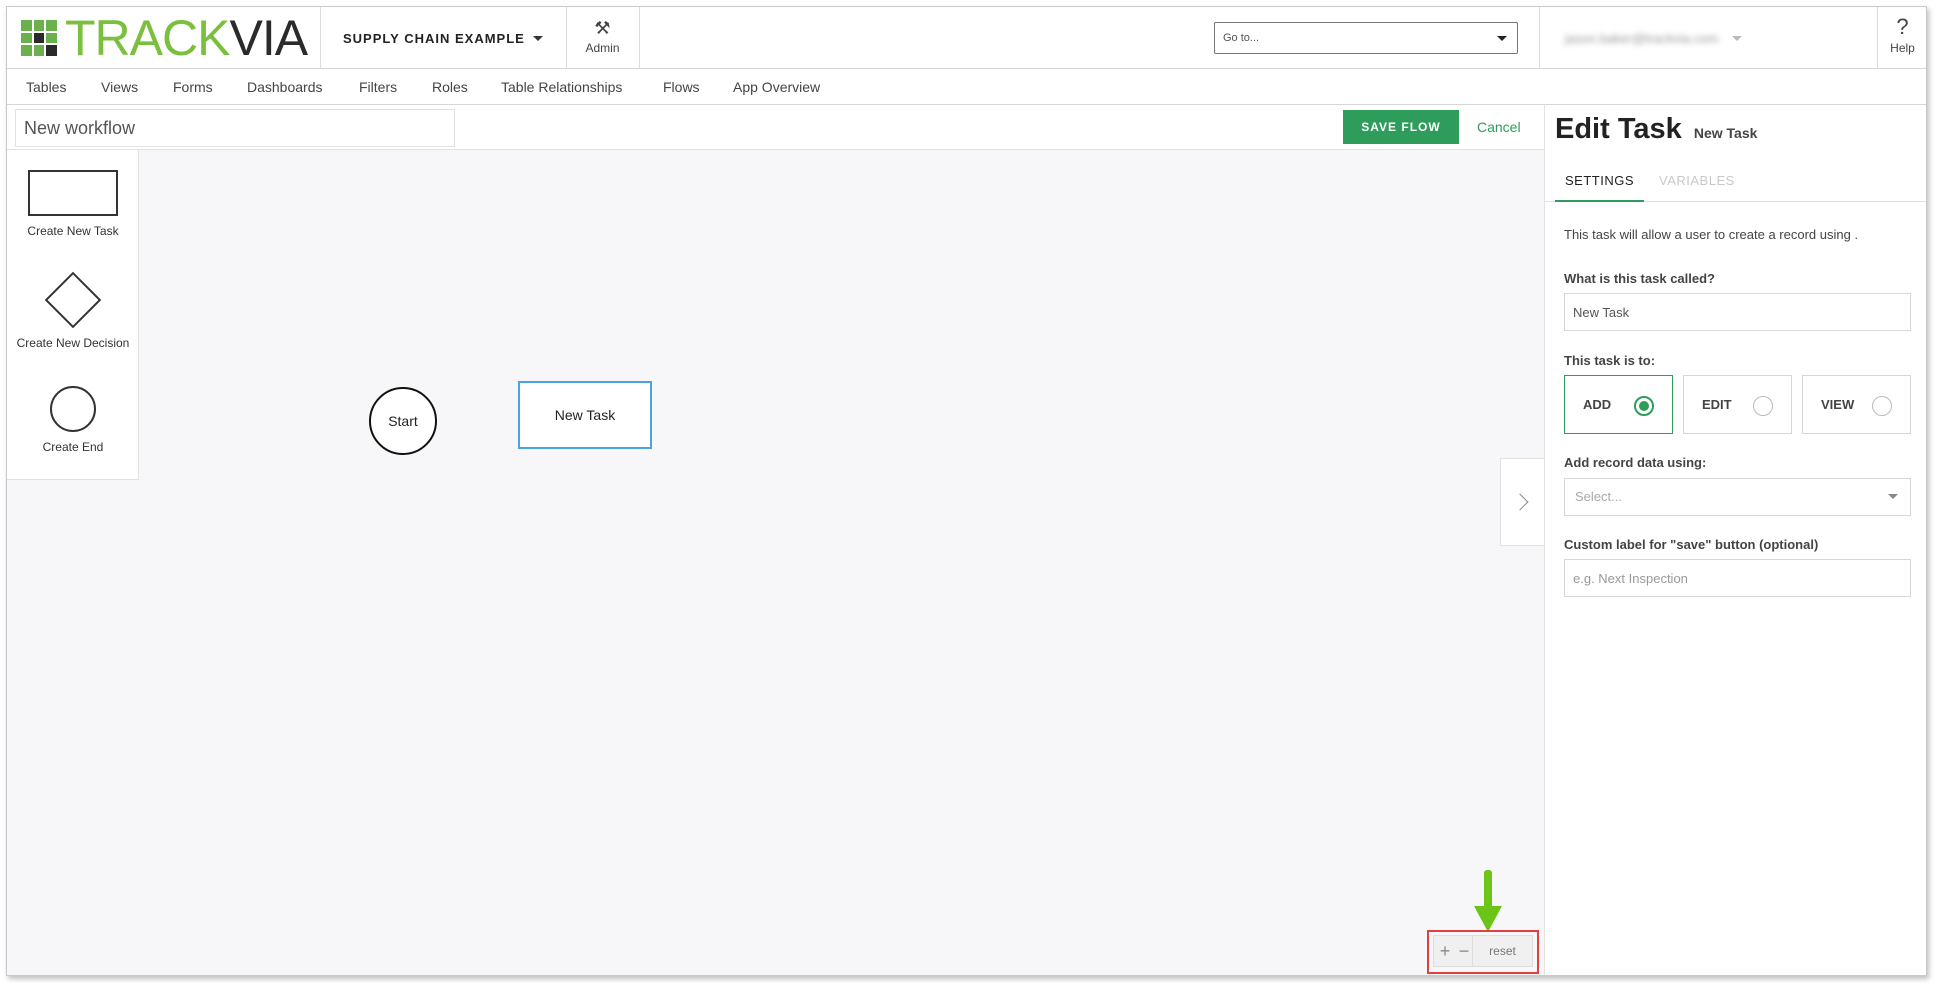 The height and width of the screenshot is (983, 1935). What do you see at coordinates (561, 87) in the screenshot?
I see `nav-table-relationships: Table Relationships` at bounding box center [561, 87].